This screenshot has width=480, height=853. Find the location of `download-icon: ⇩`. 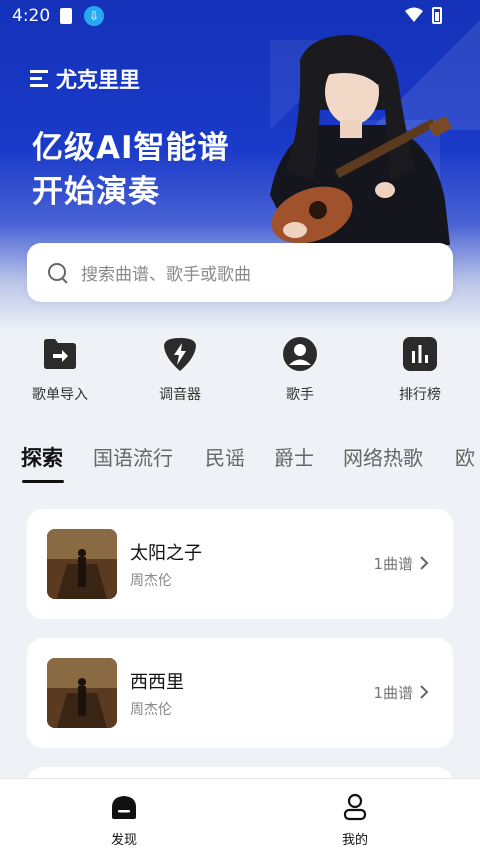

download-icon: ⇩ is located at coordinates (94, 16).